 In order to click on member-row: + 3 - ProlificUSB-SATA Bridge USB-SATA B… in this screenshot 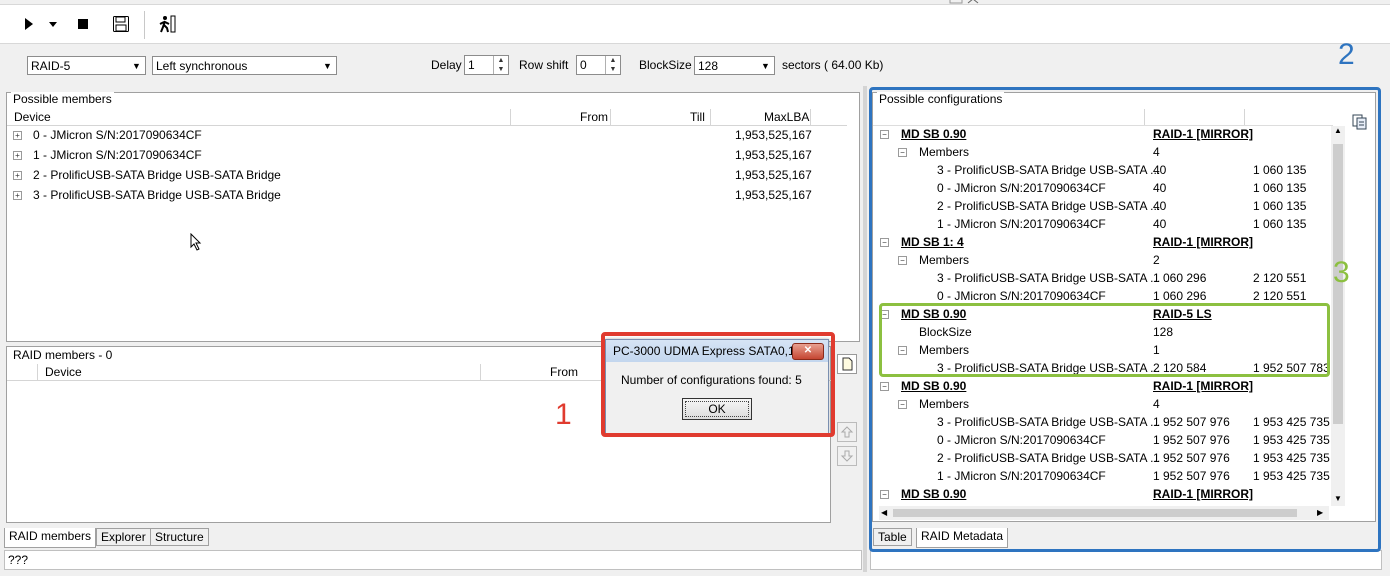, I will do `click(427, 195)`.